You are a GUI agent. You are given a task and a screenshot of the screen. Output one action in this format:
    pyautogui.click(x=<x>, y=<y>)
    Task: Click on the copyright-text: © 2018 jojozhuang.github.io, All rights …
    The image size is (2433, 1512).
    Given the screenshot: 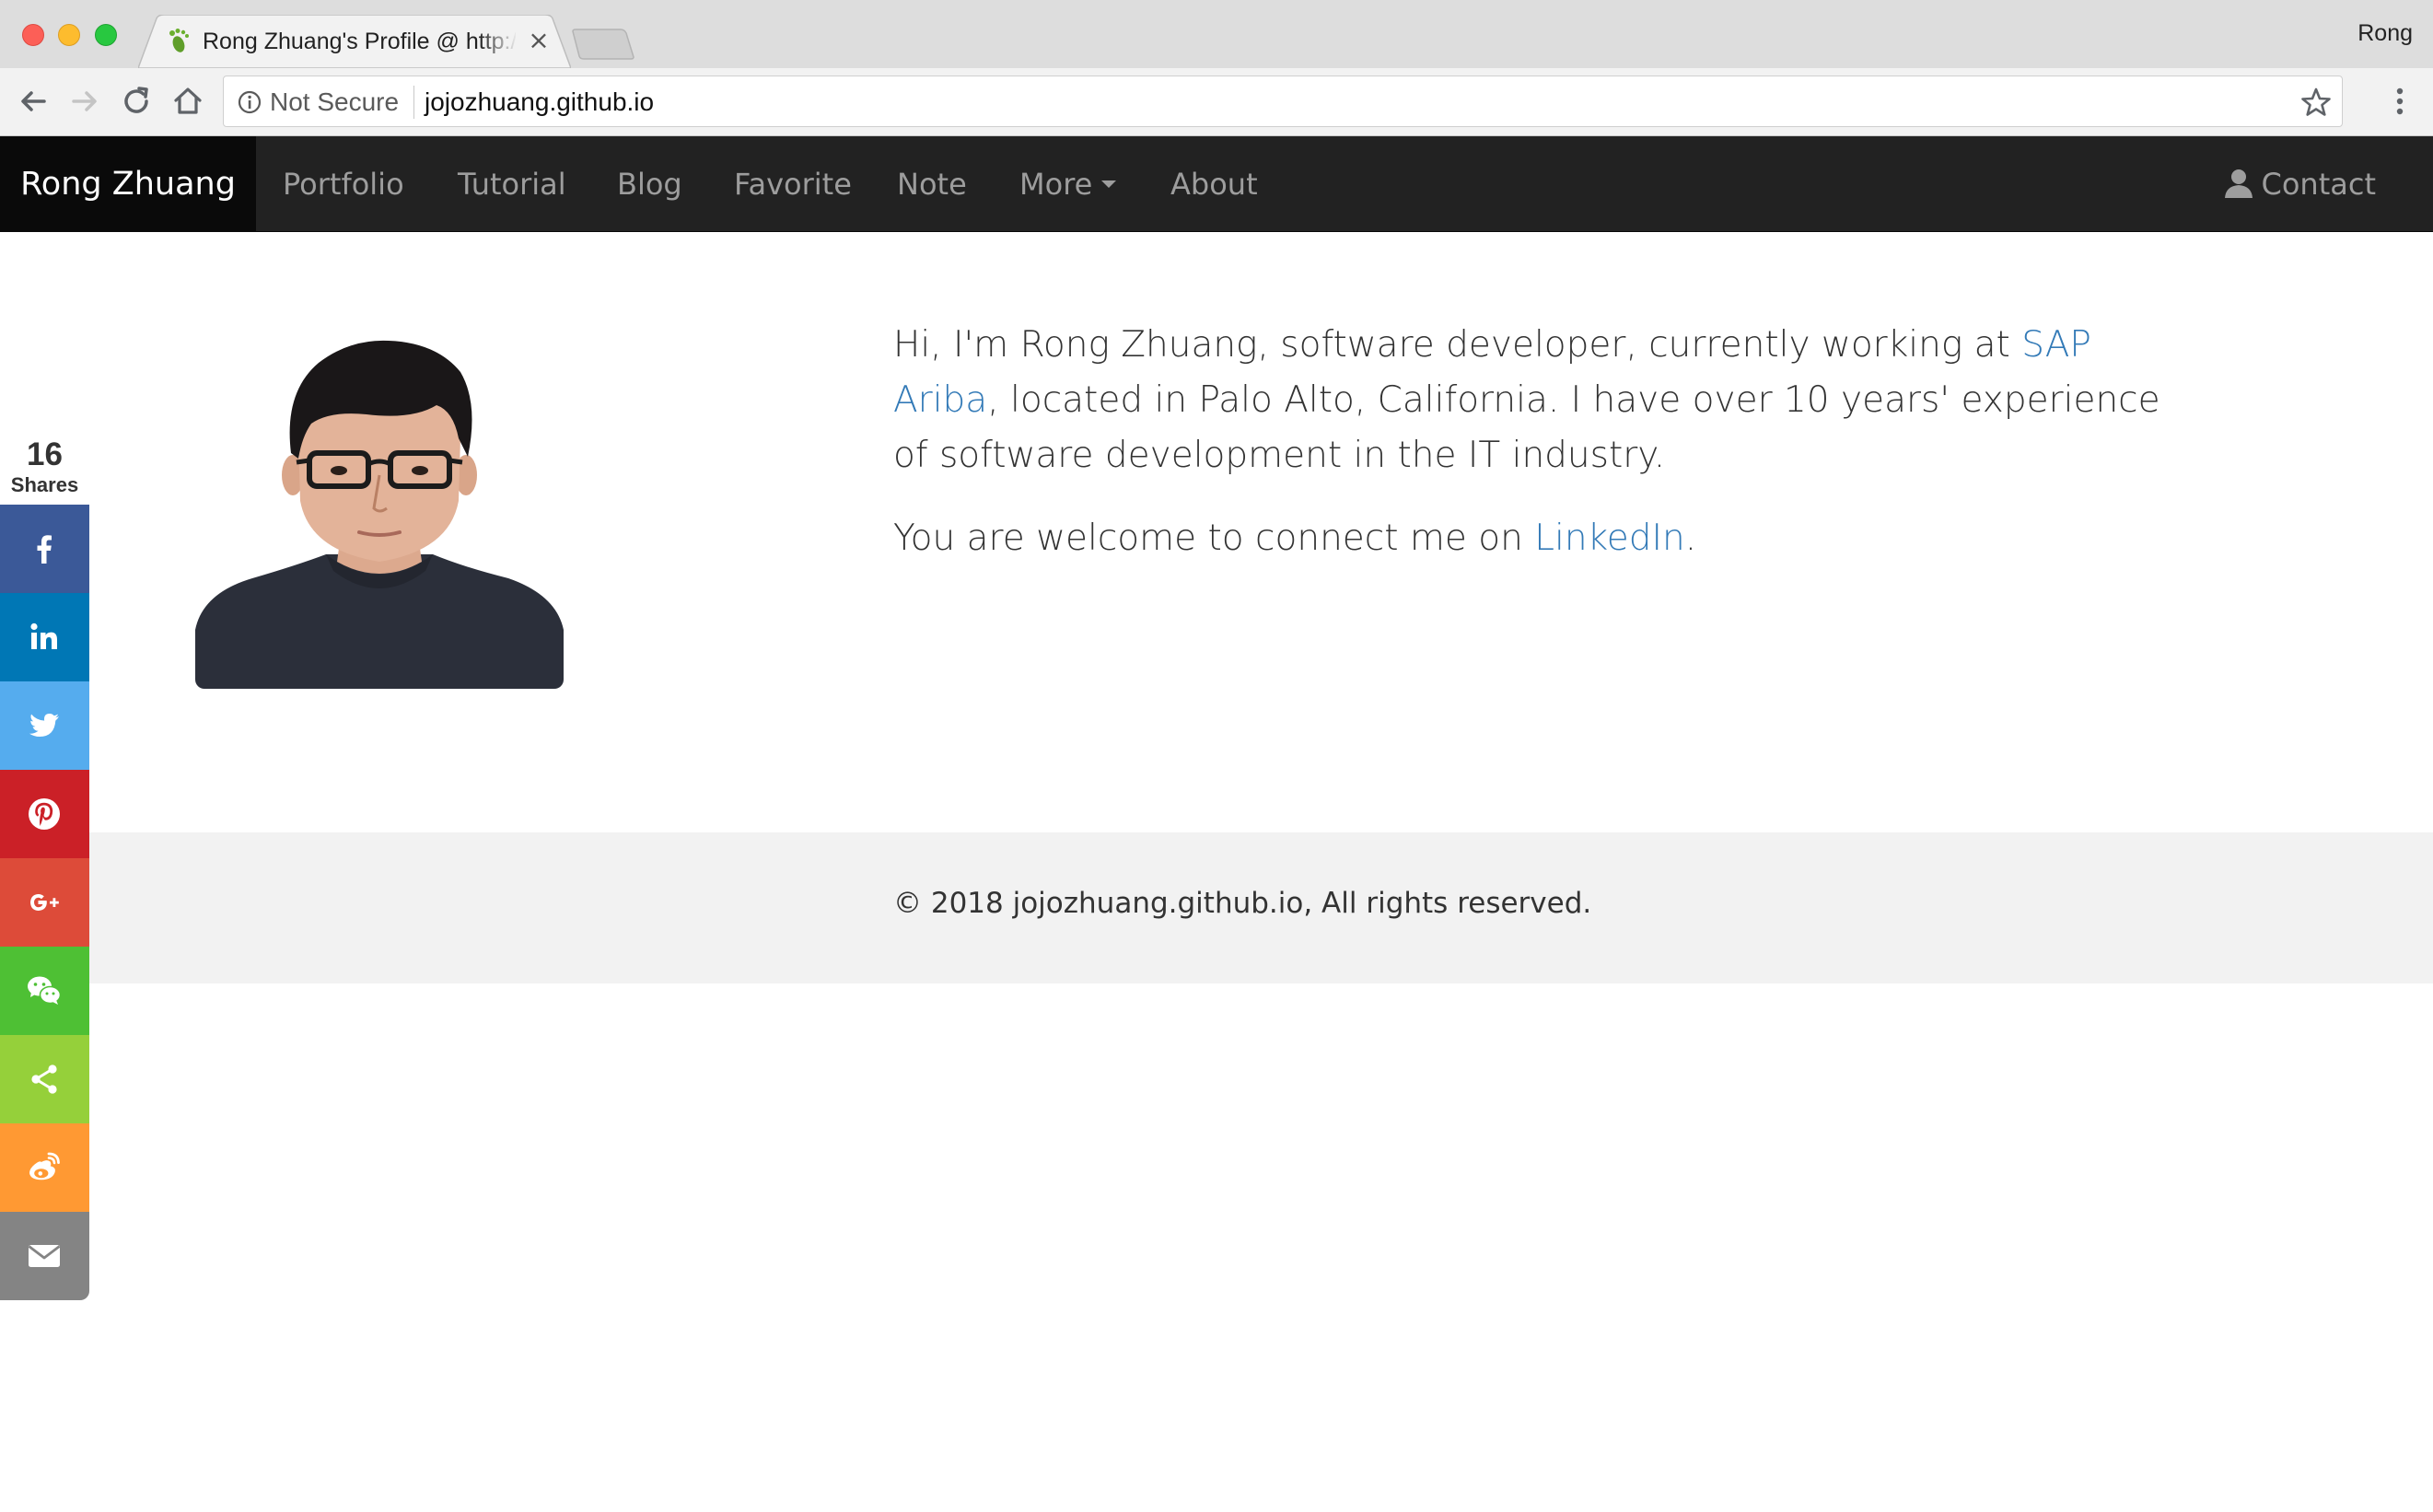 What is the action you would take?
    pyautogui.click(x=1242, y=904)
    